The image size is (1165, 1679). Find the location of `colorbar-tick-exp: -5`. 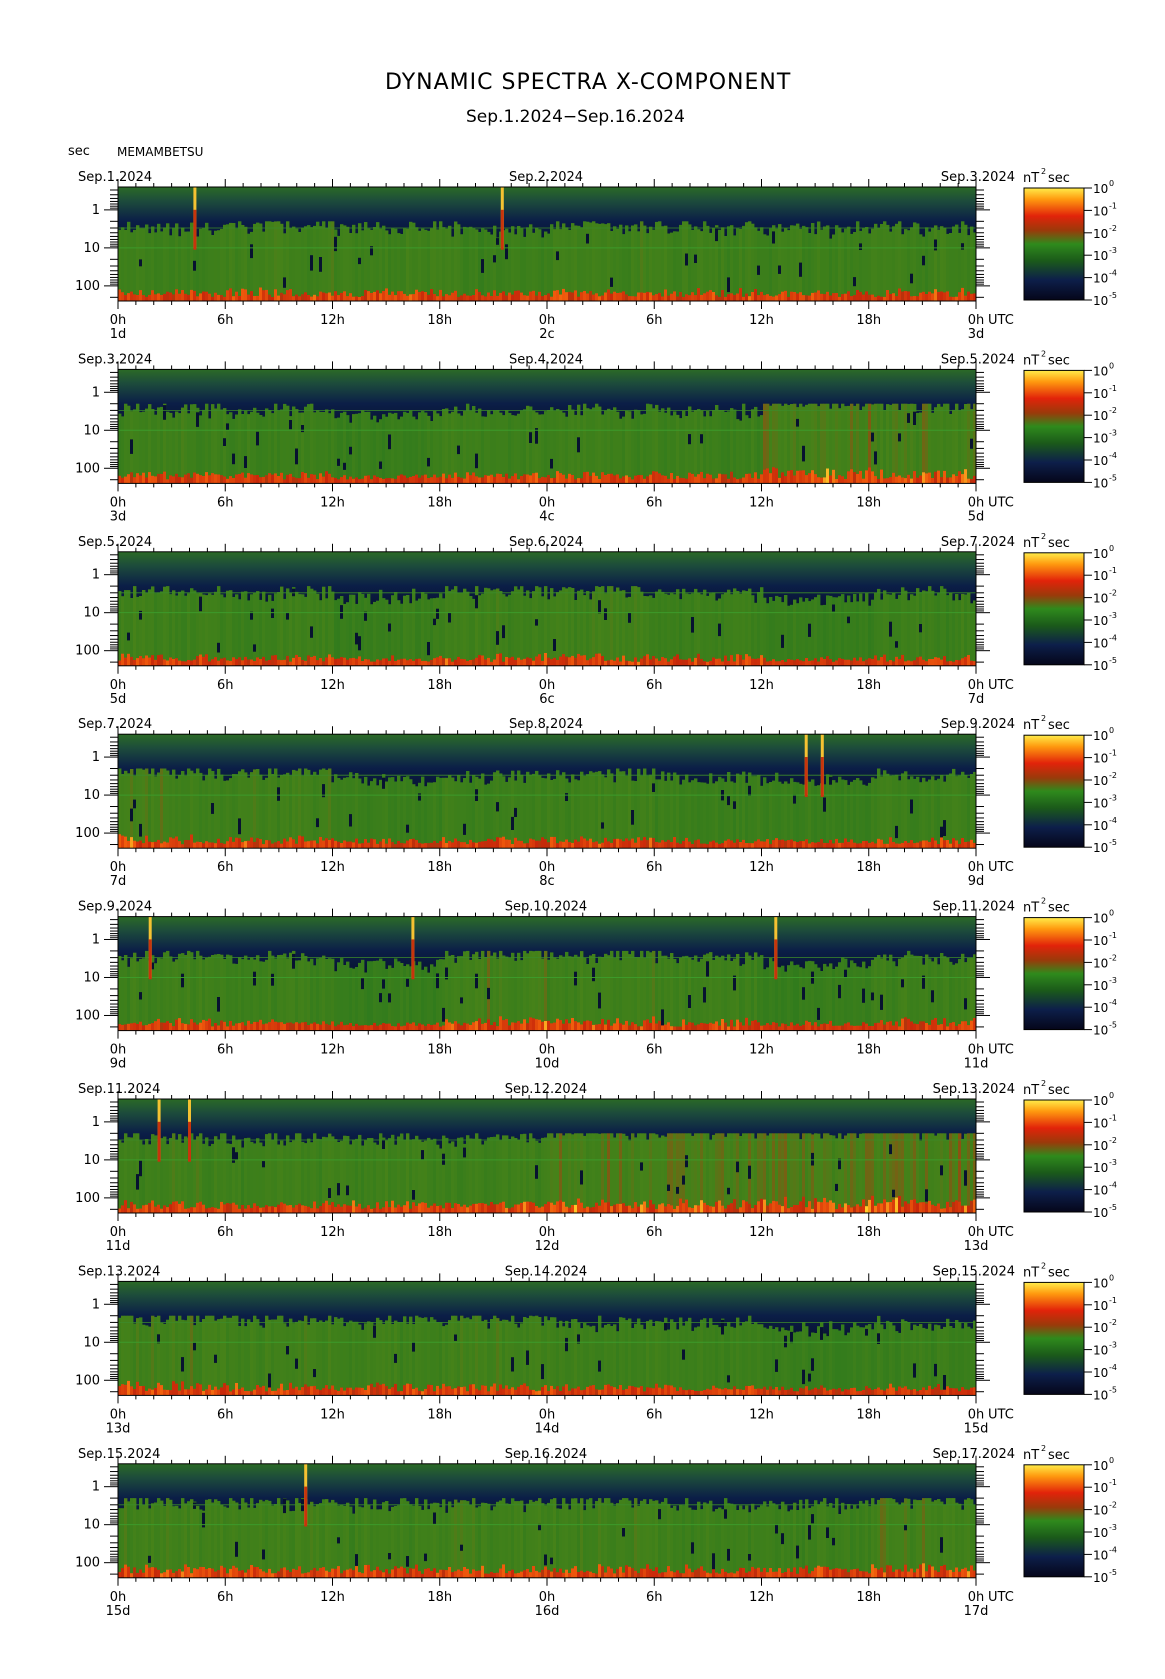

colorbar-tick-exp: -5 is located at coordinates (1113, 1207).